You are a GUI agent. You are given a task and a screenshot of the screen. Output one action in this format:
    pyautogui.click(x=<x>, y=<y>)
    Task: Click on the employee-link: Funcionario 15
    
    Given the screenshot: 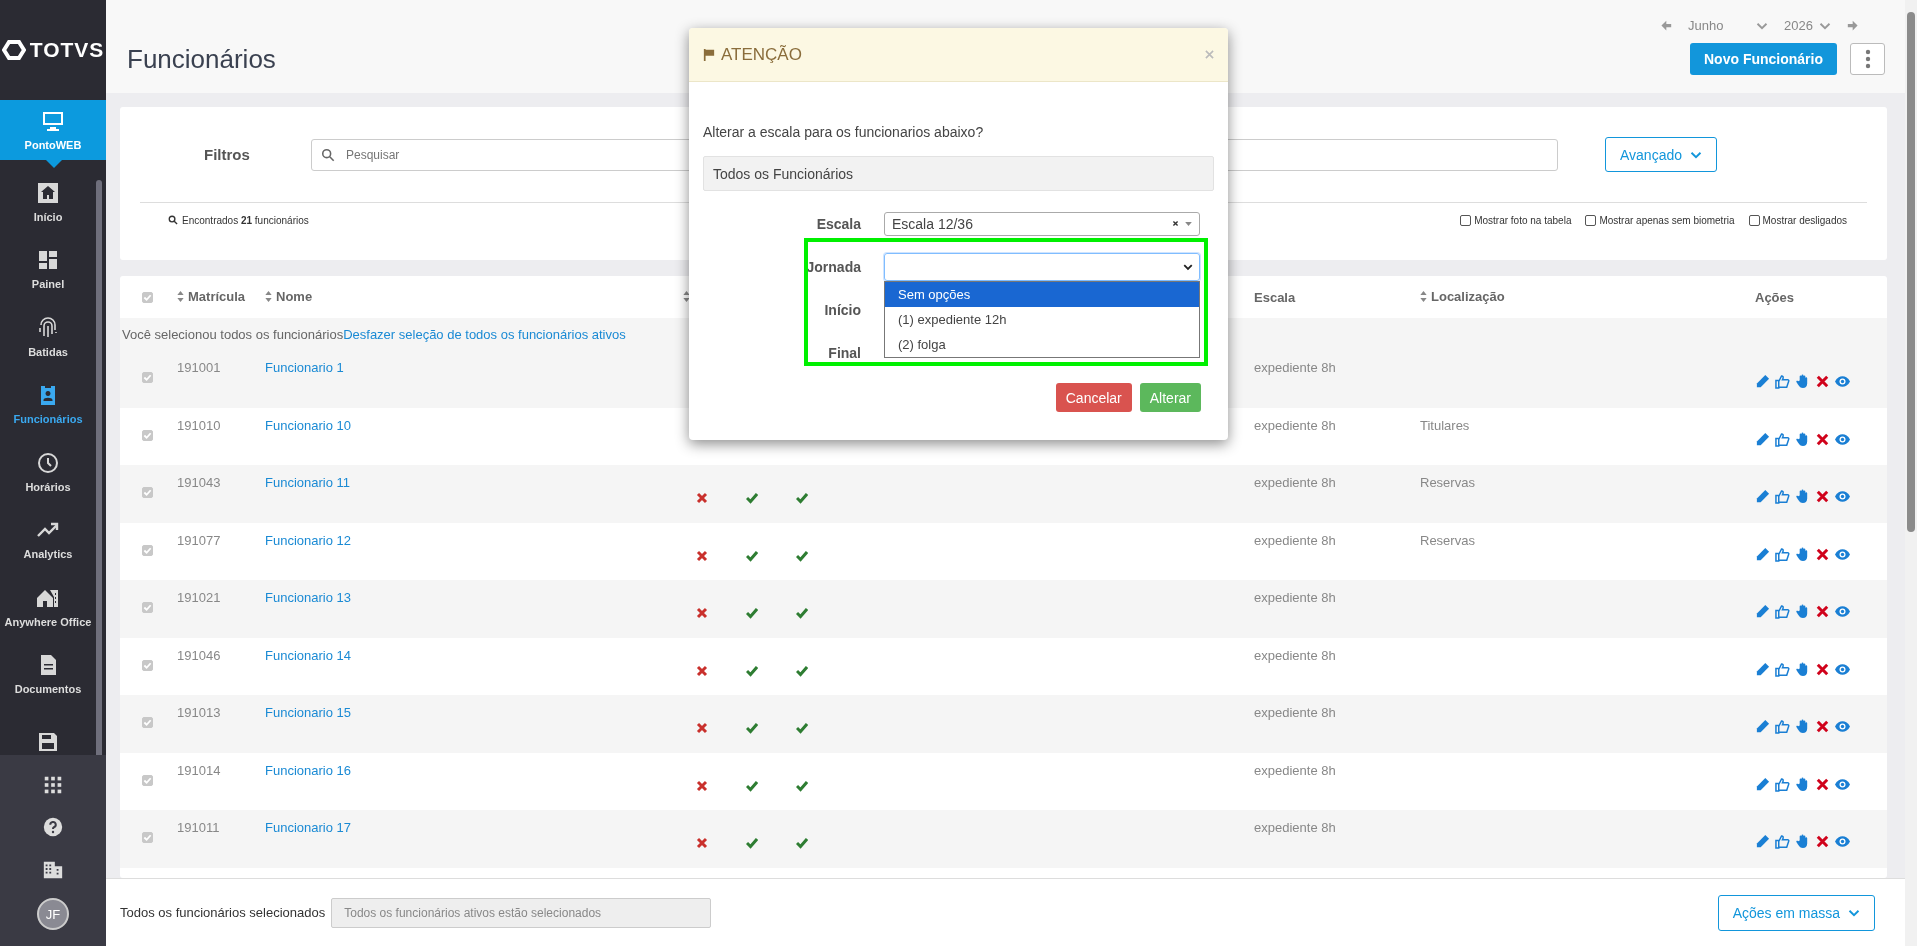 What is the action you would take?
    pyautogui.click(x=308, y=712)
    